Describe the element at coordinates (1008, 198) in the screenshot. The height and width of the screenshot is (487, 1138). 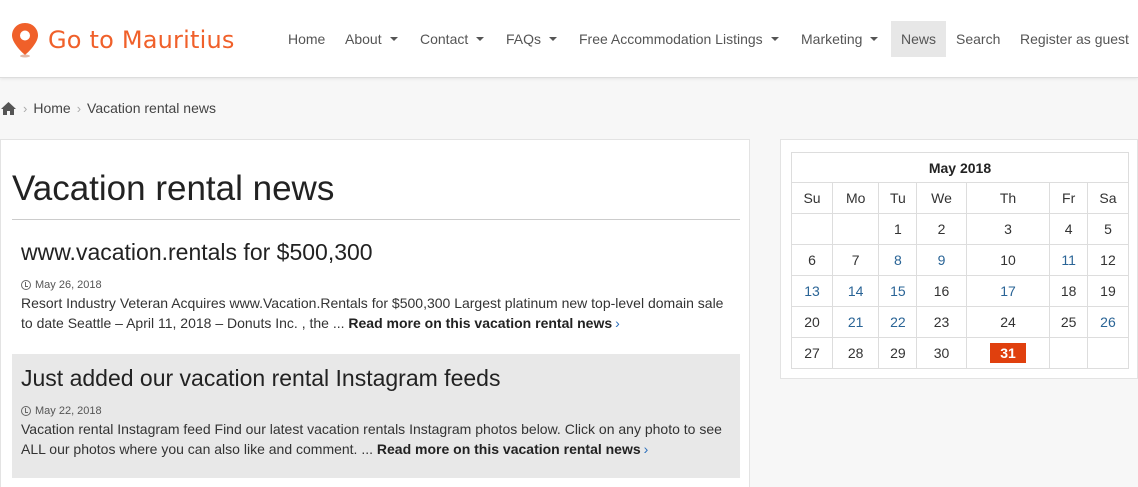
I see `calendar-weekday: Th` at that location.